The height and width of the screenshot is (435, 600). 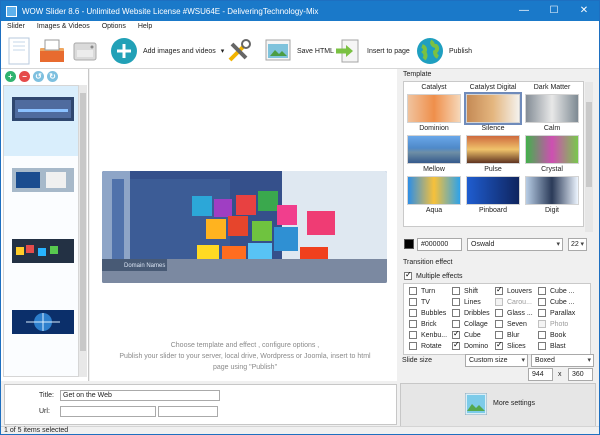 I want to click on slide-width-input: 944, so click(x=540, y=374).